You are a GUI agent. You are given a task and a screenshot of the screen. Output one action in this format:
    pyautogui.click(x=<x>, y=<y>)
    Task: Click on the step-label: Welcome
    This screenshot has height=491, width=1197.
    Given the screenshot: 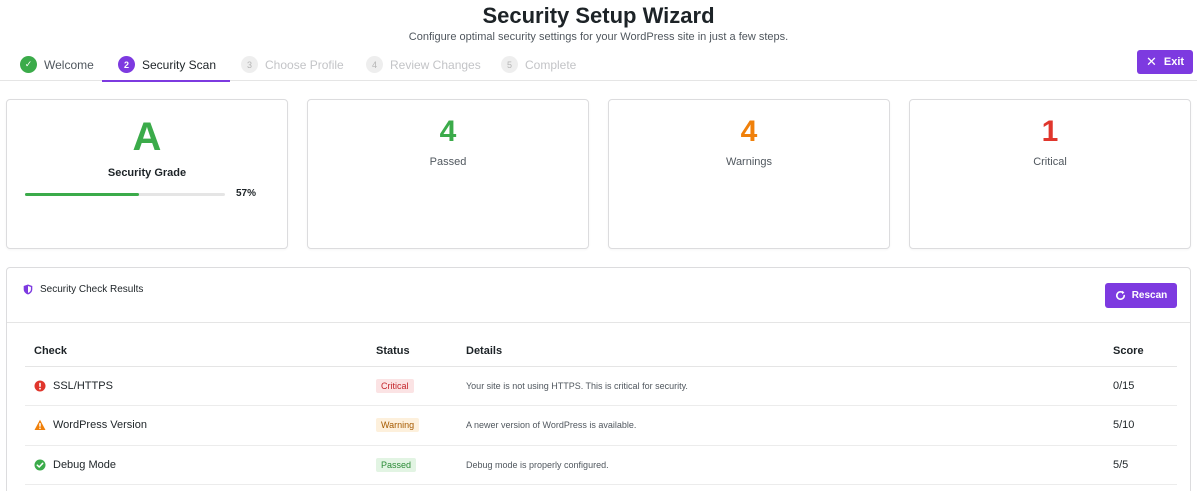 What is the action you would take?
    pyautogui.click(x=69, y=64)
    